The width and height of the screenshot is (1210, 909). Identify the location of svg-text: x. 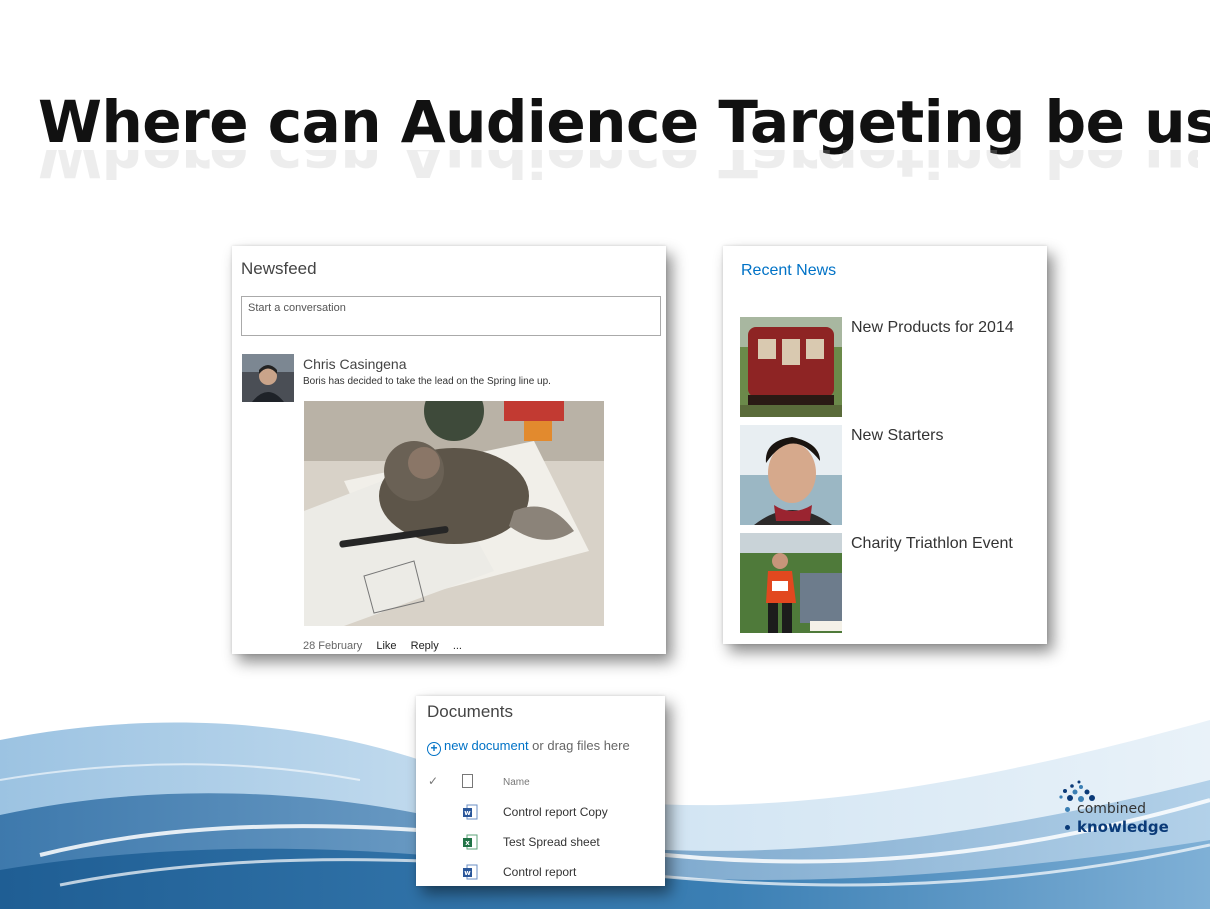
(467, 843).